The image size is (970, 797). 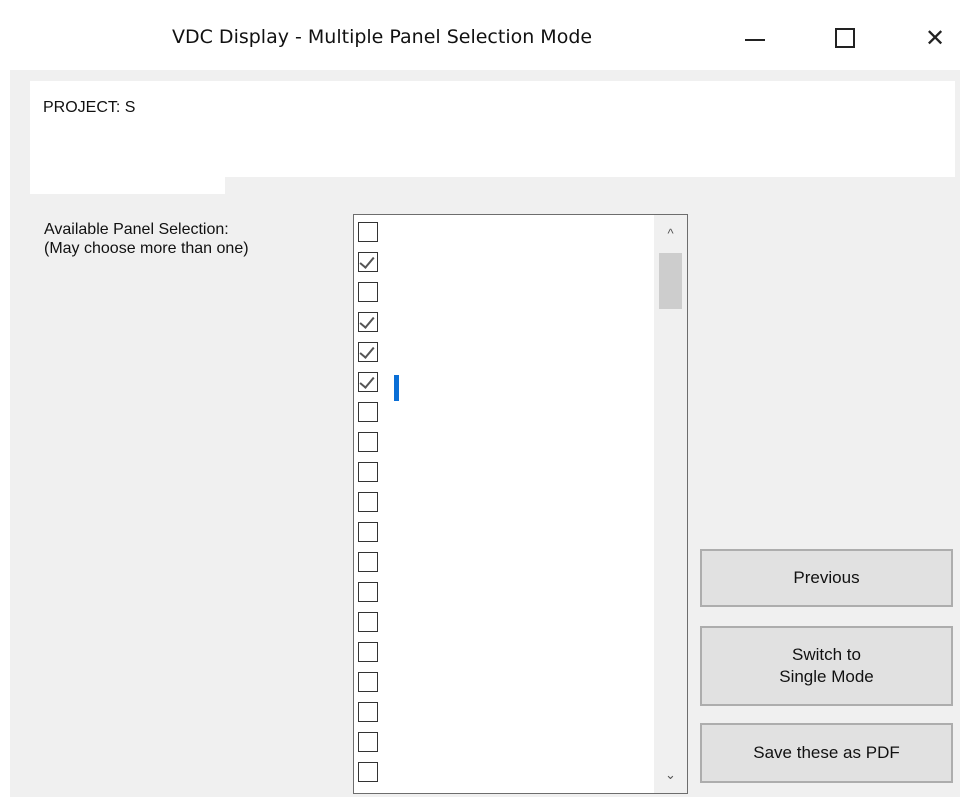 I want to click on save-pdf-button-label: Save these as PDF, so click(x=826, y=752).